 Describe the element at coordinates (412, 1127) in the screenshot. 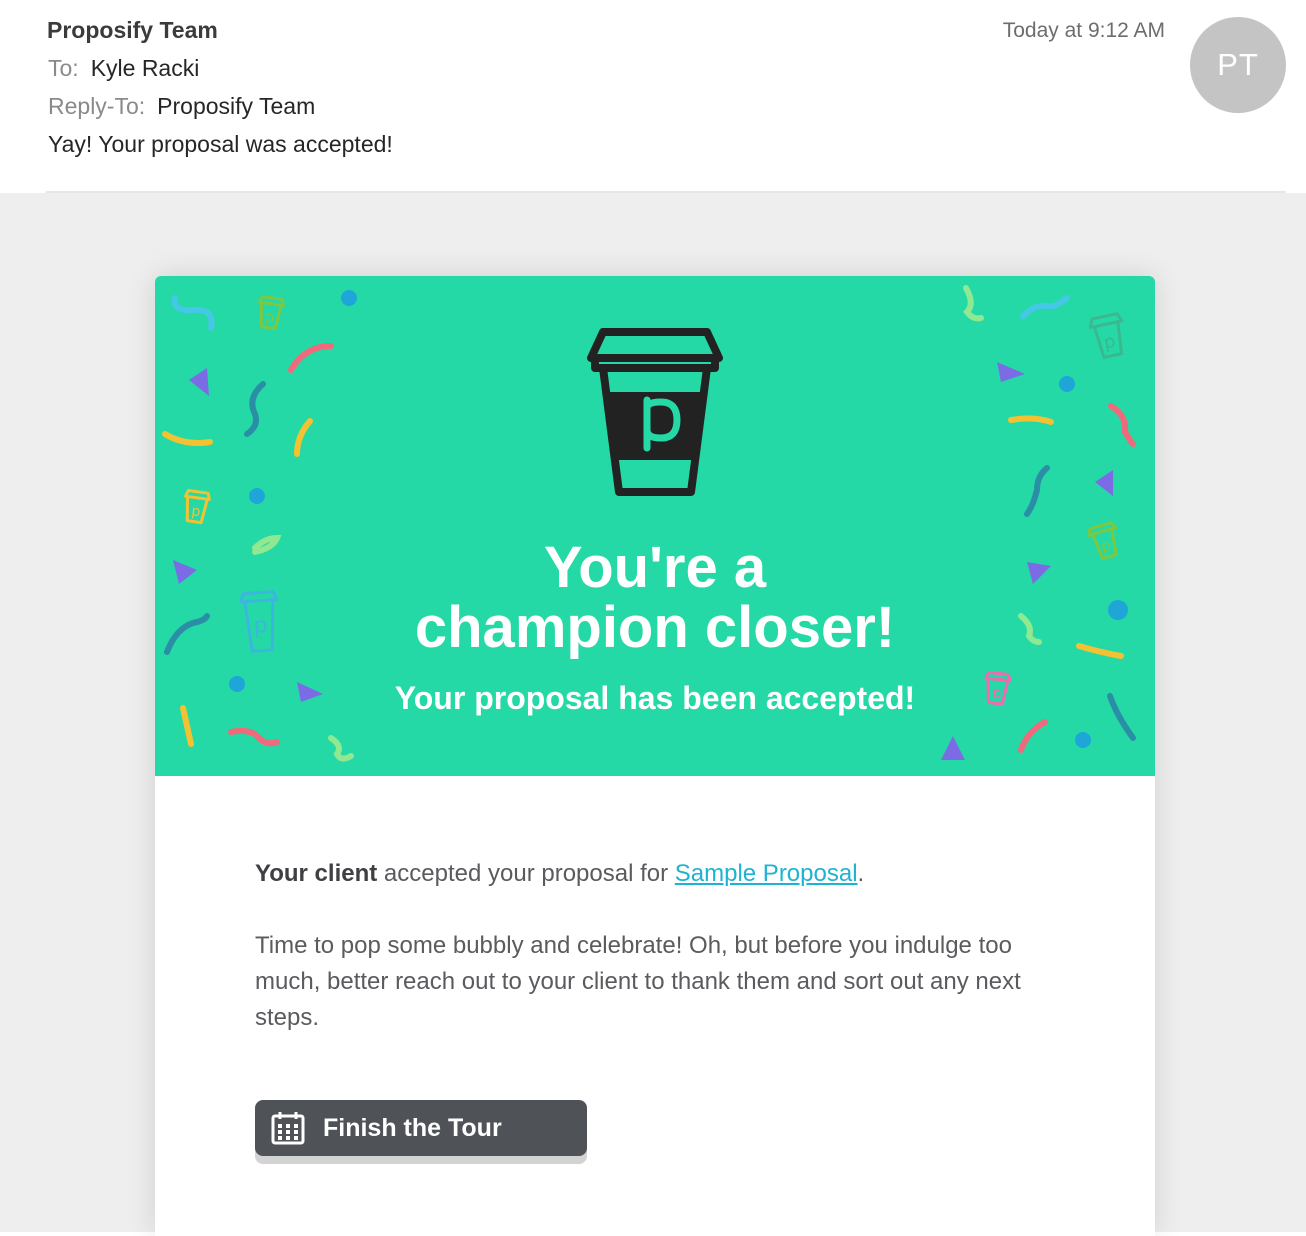

I see `finish-tour-label: Finish the Tour` at that location.